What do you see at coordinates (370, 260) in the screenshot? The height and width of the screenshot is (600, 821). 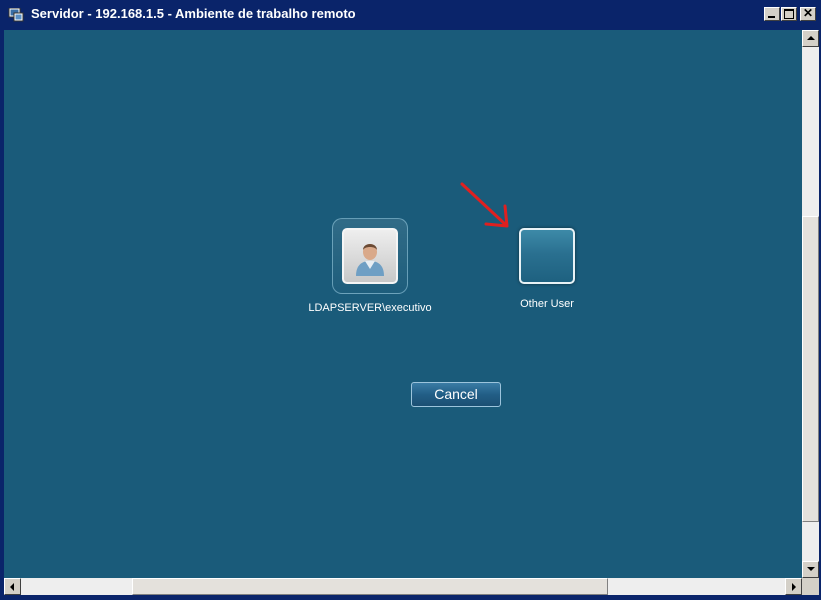 I see `user-avatar-icon` at bounding box center [370, 260].